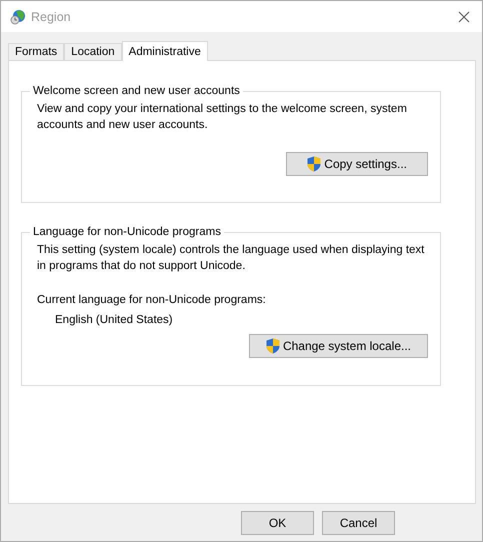  What do you see at coordinates (277, 523) in the screenshot?
I see `dialog-button: OK` at bounding box center [277, 523].